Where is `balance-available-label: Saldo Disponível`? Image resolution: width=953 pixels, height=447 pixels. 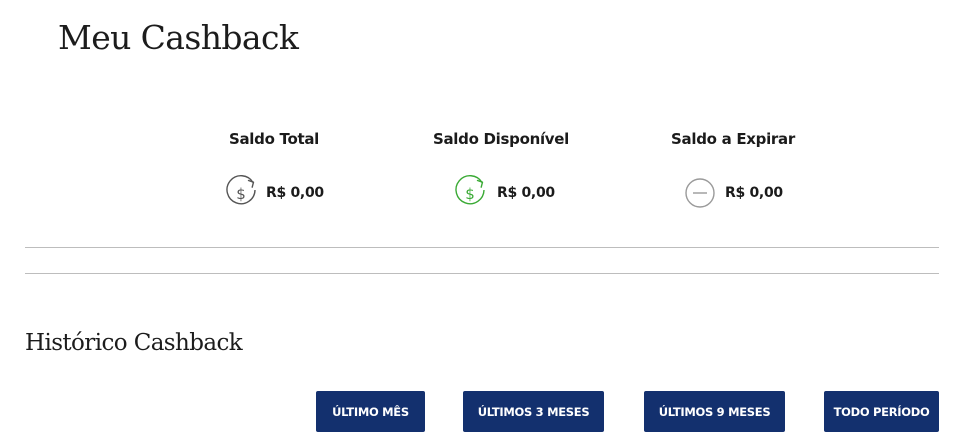 balance-available-label: Saldo Disponível is located at coordinates (500, 139).